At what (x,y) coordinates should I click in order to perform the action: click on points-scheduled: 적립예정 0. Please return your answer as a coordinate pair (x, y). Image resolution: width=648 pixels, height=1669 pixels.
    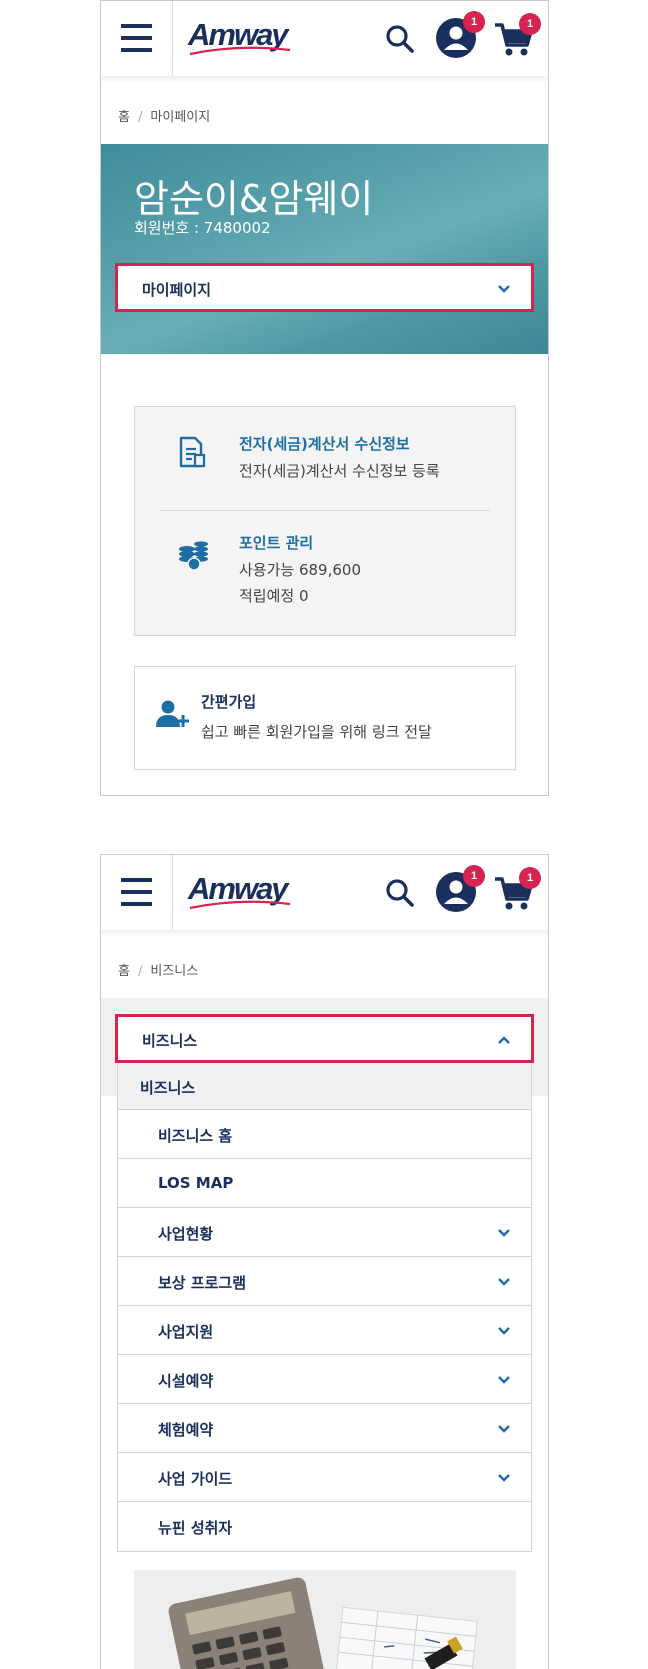
    Looking at the image, I should click on (274, 596).